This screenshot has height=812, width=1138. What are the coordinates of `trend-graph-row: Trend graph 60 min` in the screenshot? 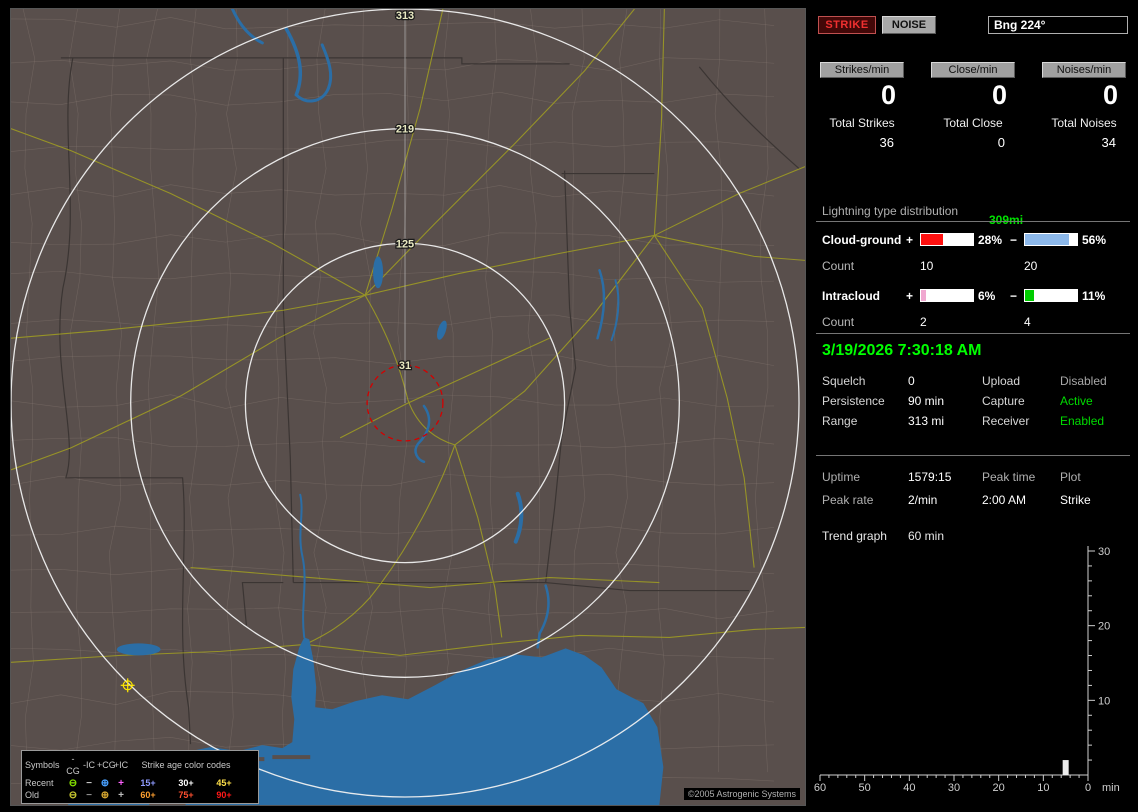 It's located at (973, 536).